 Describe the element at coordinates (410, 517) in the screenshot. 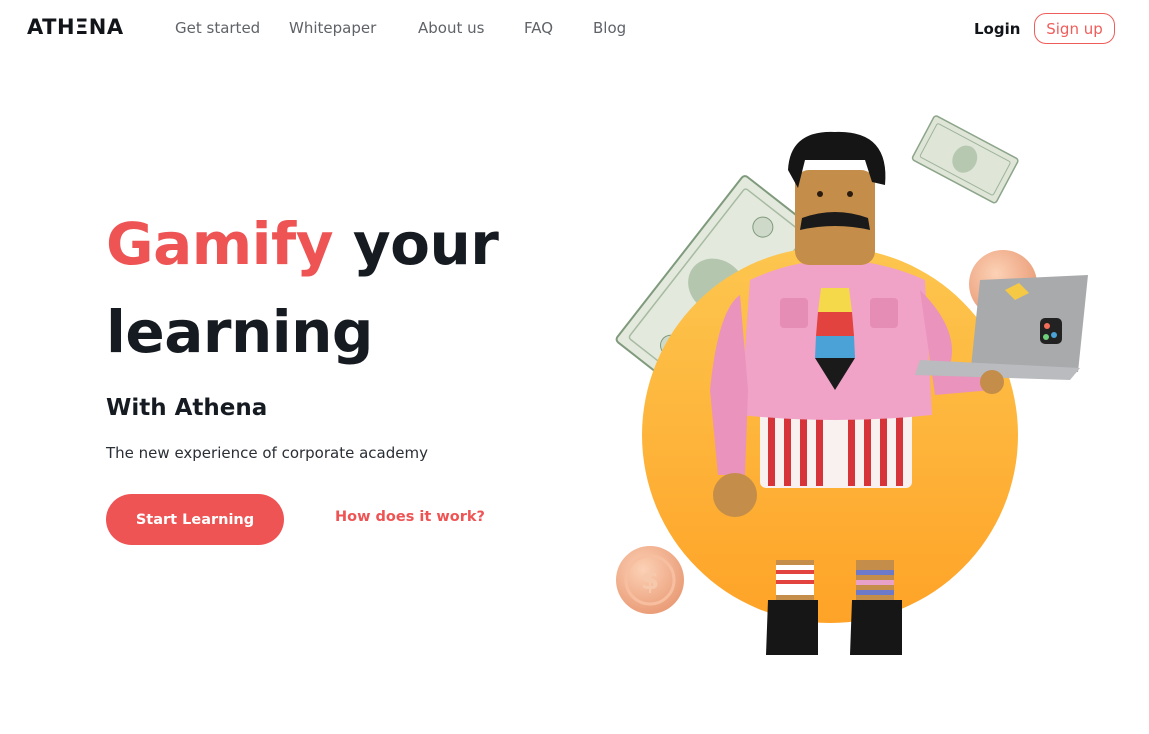

I see `how-it-works-link: How does it work?` at that location.